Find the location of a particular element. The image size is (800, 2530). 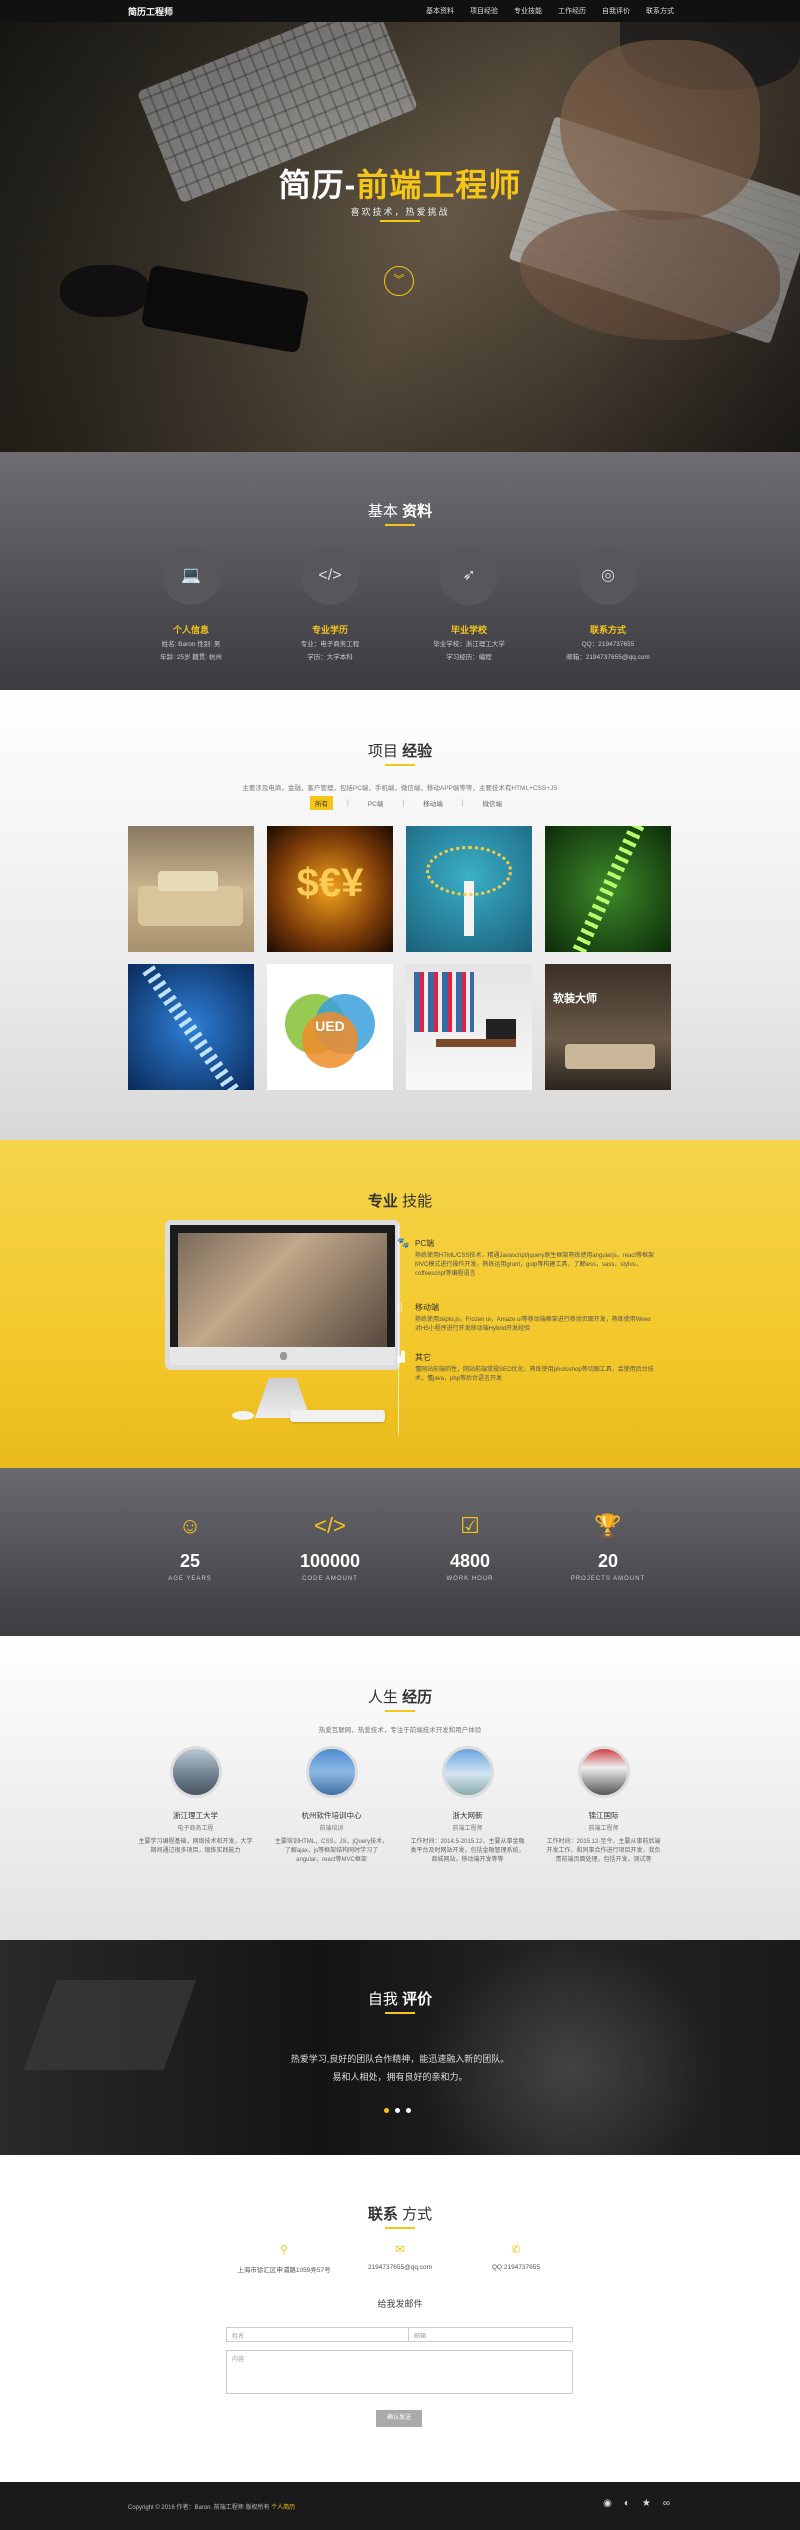

experience-title: 浙大网新 is located at coordinates (467, 1815).